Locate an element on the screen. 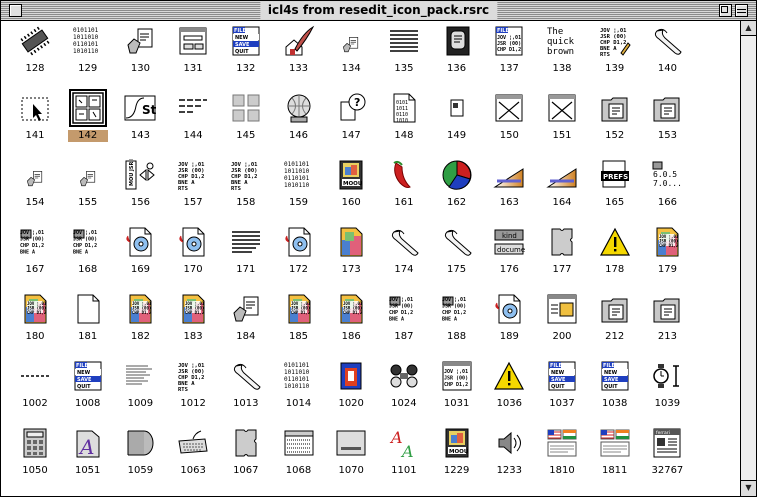 This screenshot has width=757, height=497. chili-pepper-icon is located at coordinates (404, 175).